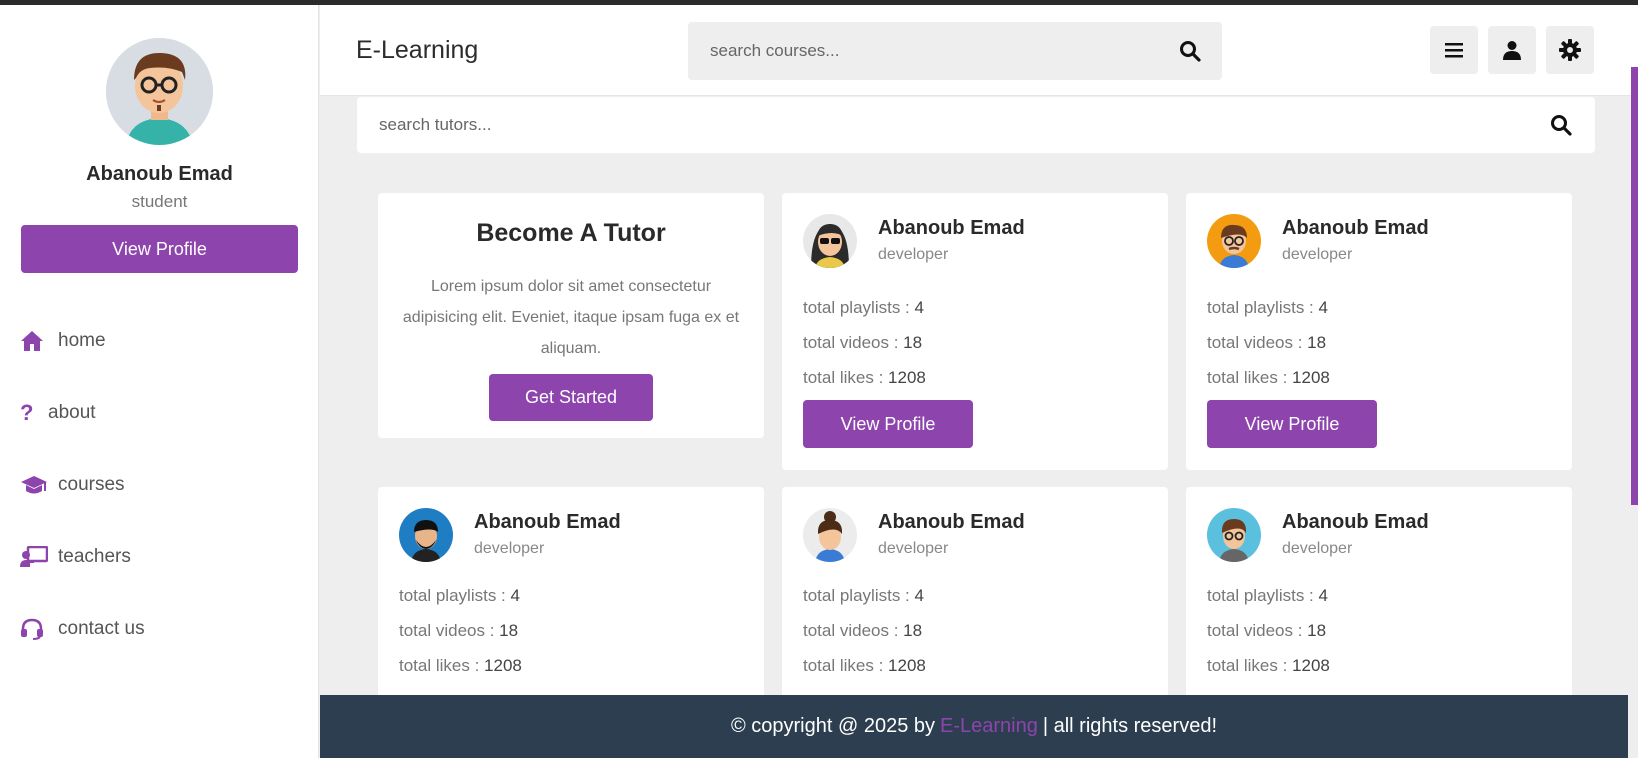  Describe the element at coordinates (159, 174) in the screenshot. I see `user-name: Abanoub Emad` at that location.